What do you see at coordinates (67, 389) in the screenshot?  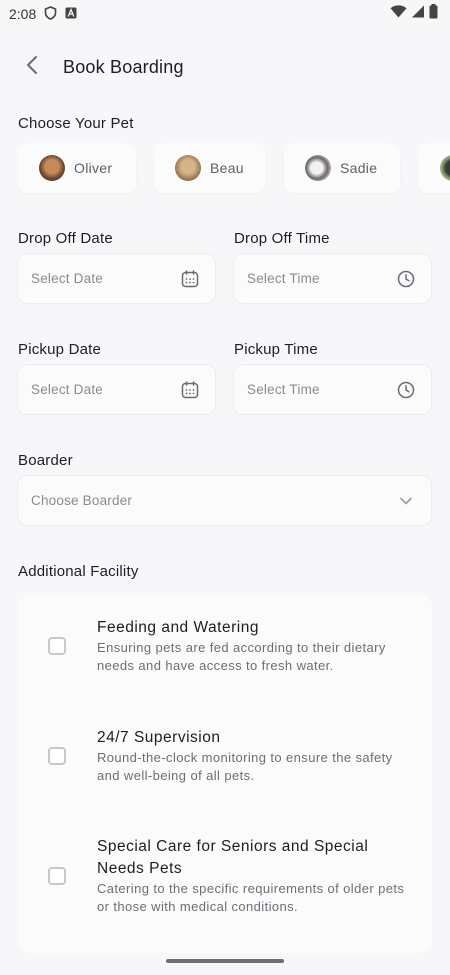 I see `pickup-date-placeholder: Select Date` at bounding box center [67, 389].